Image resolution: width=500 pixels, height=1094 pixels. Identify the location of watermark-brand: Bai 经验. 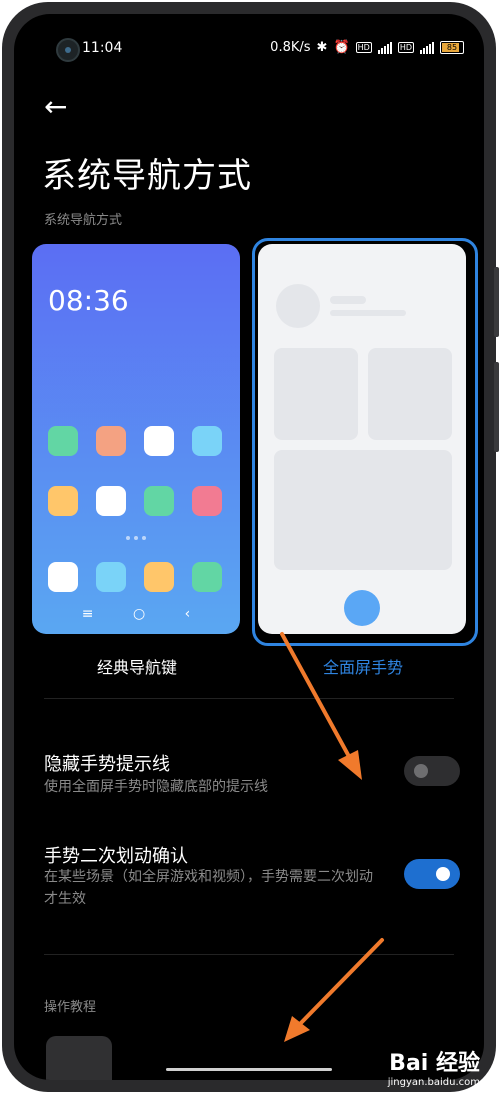
(434, 1063).